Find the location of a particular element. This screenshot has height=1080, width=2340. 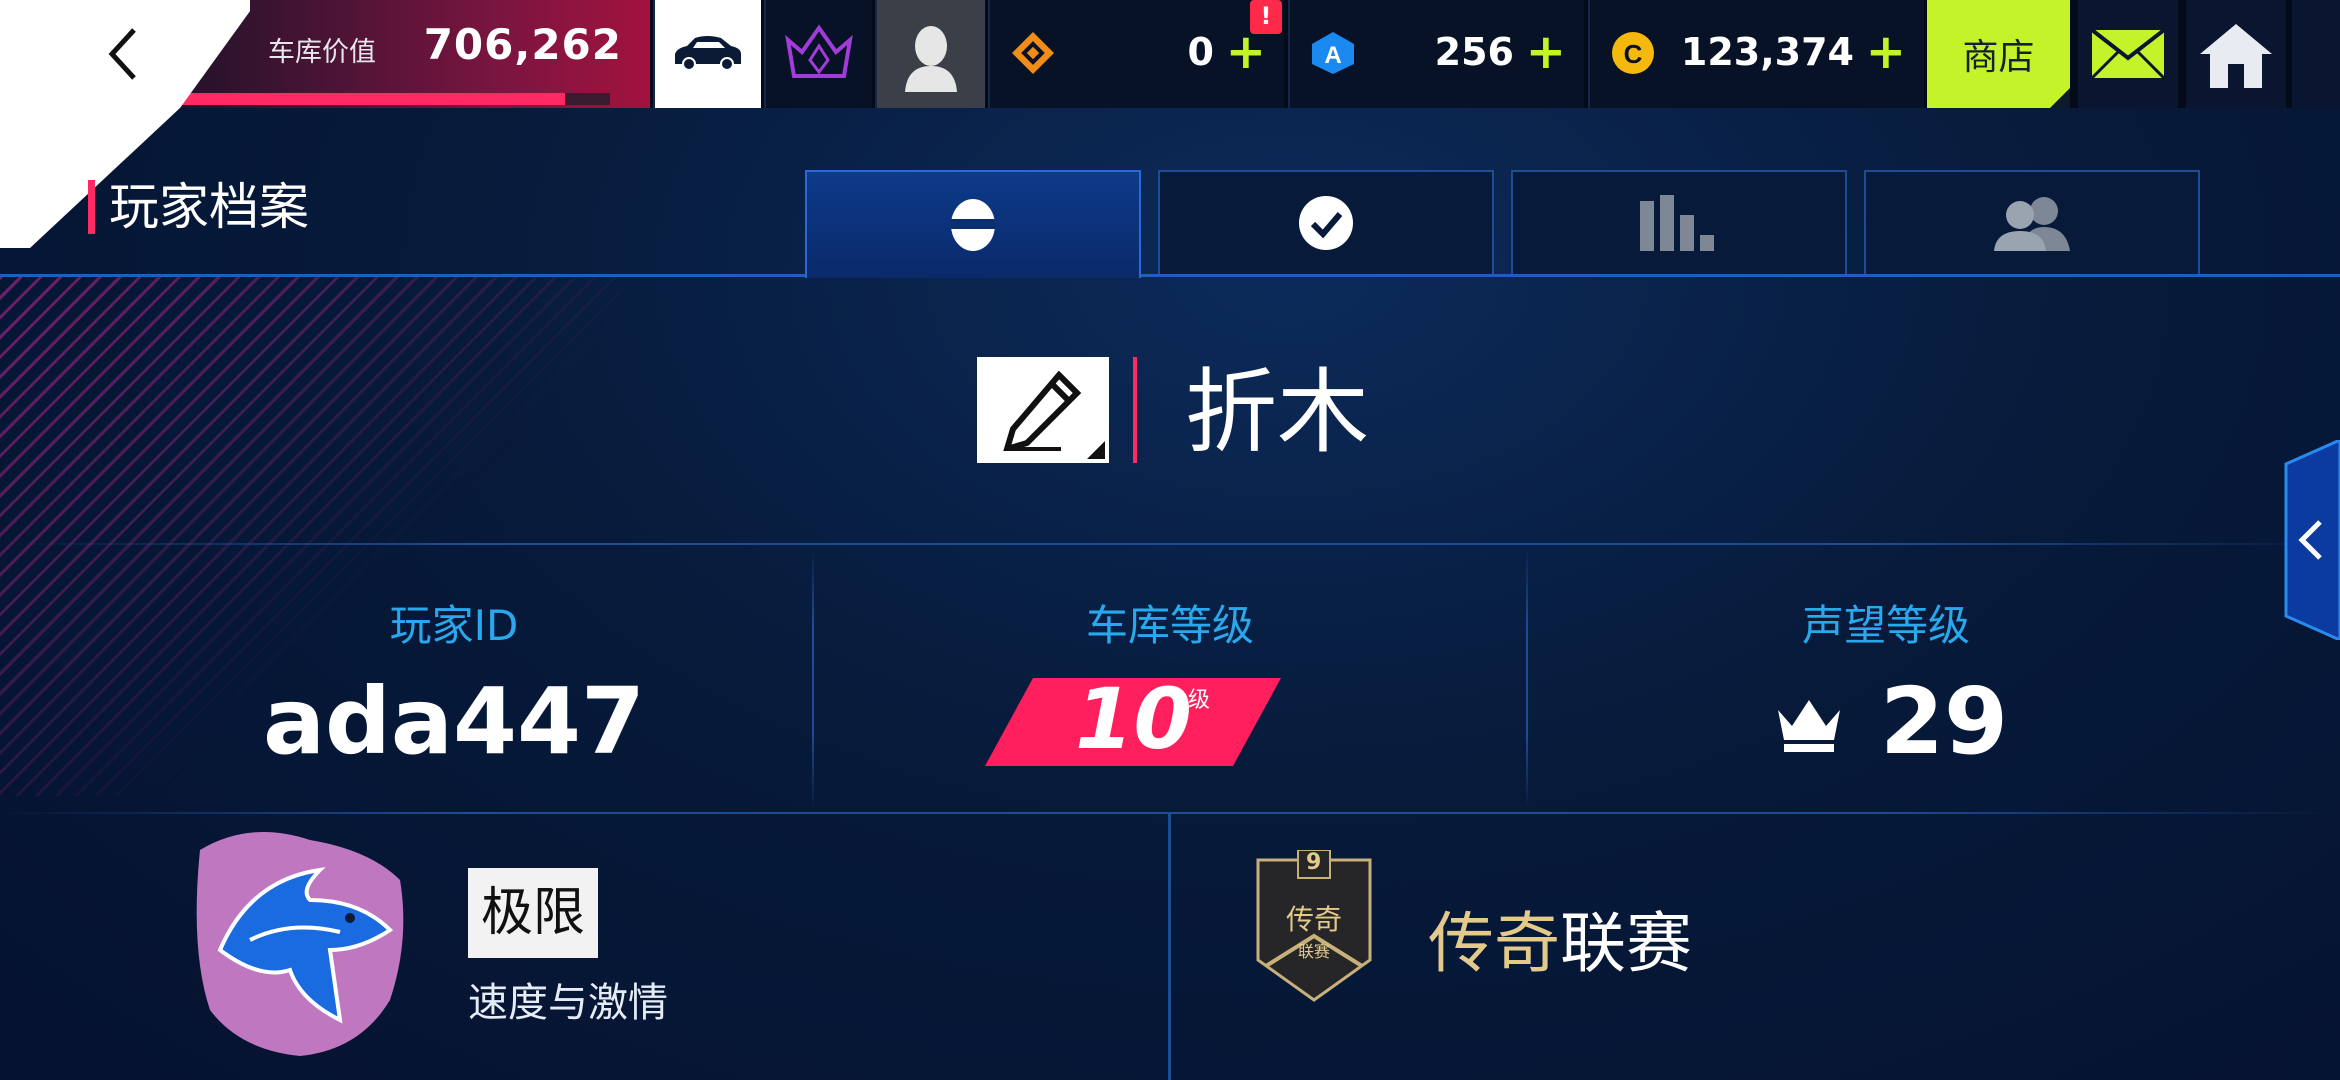

player-id-value: ada447 is located at coordinates (454, 721).